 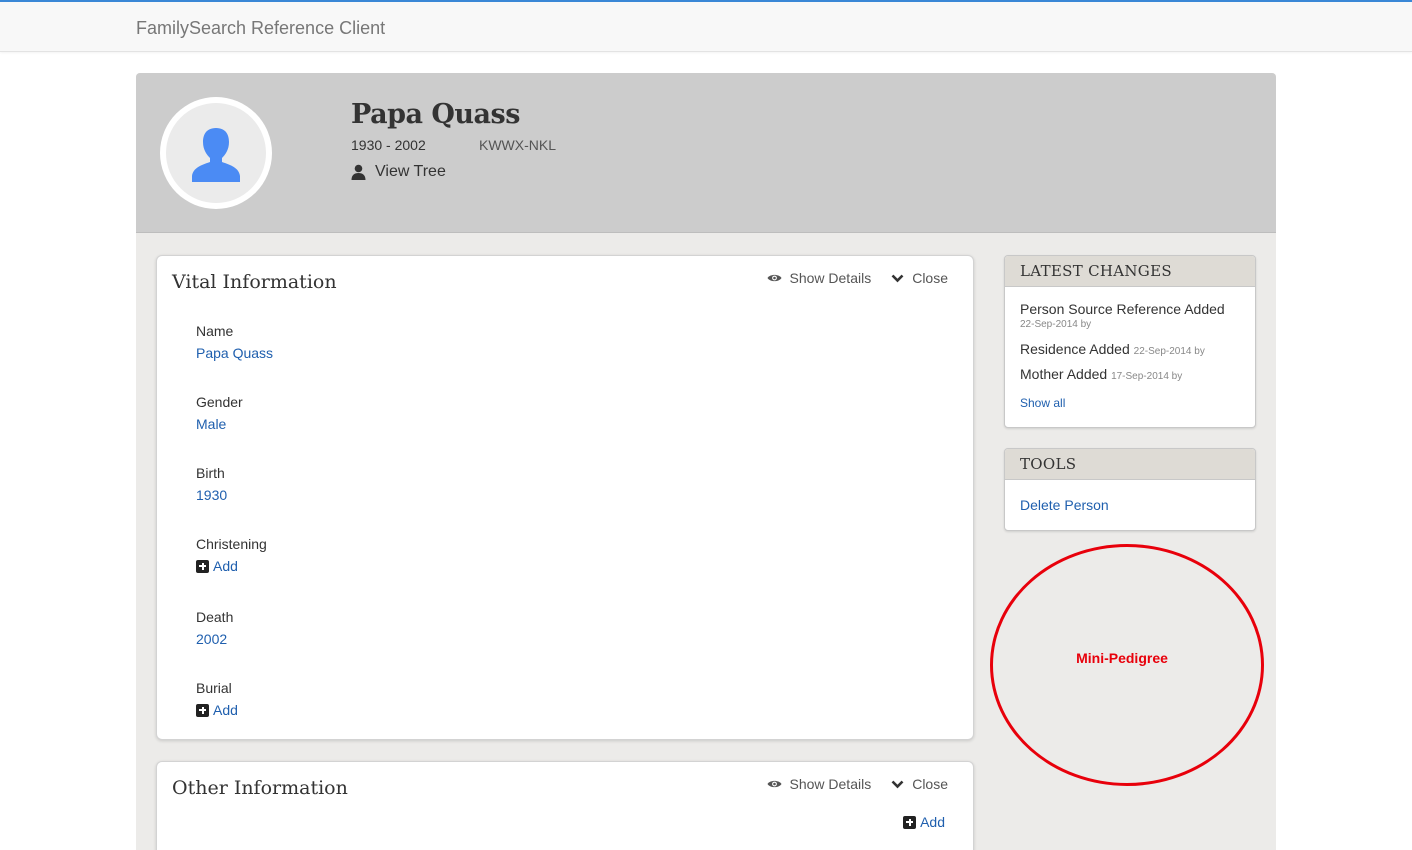 What do you see at coordinates (706, 26) in the screenshot?
I see `top-navbar: FamilySearch Reference Client` at bounding box center [706, 26].